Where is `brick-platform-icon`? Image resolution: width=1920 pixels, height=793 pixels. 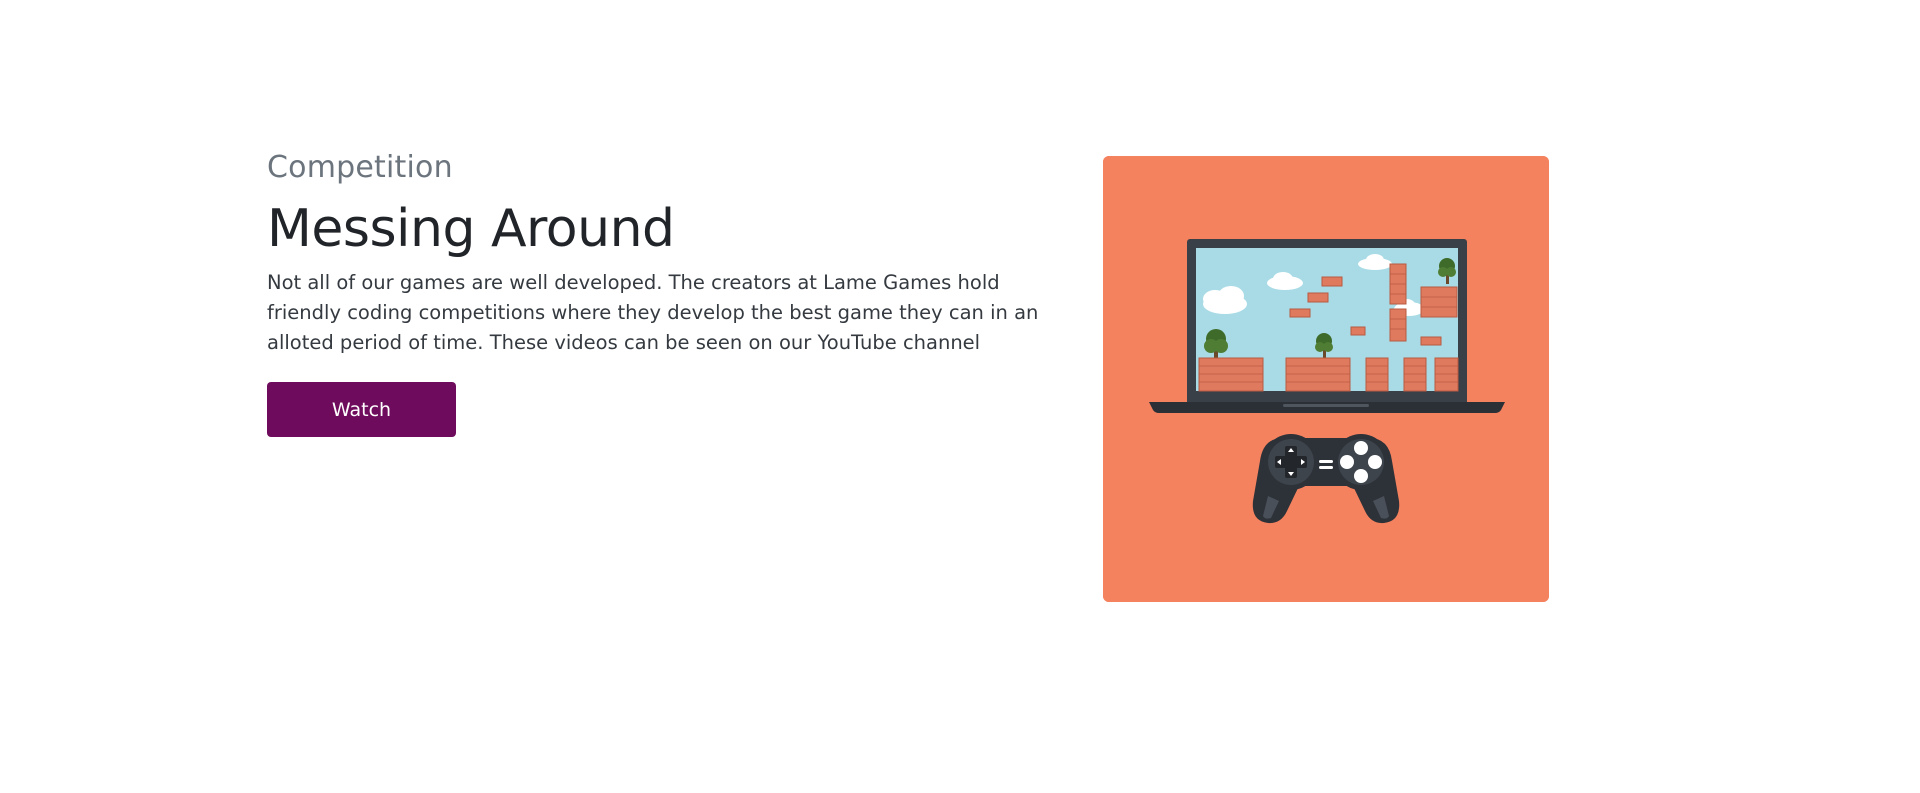
brick-platform-icon is located at coordinates (1328, 374).